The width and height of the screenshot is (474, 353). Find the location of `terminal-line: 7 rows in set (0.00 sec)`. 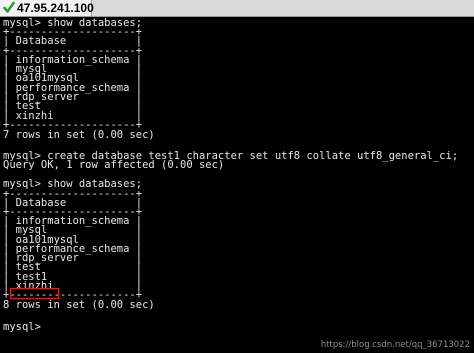

terminal-line: 7 rows in set (0.00 sec) is located at coordinates (79, 135).